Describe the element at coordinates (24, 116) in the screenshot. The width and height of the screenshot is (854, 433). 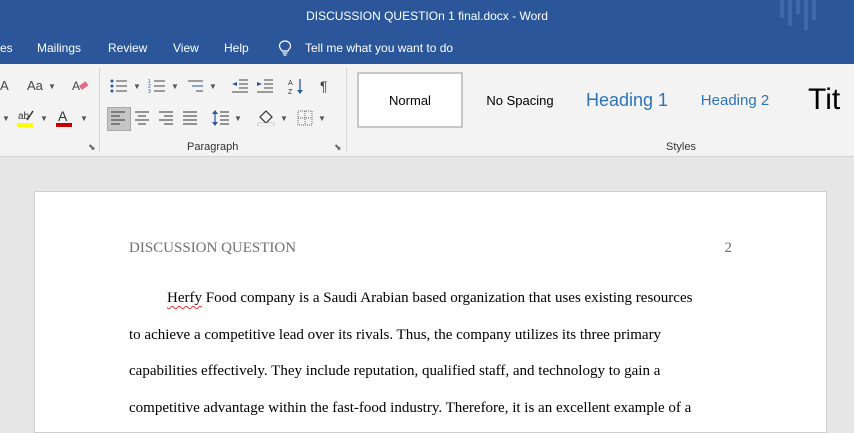
I see `svg-text: ab` at that location.